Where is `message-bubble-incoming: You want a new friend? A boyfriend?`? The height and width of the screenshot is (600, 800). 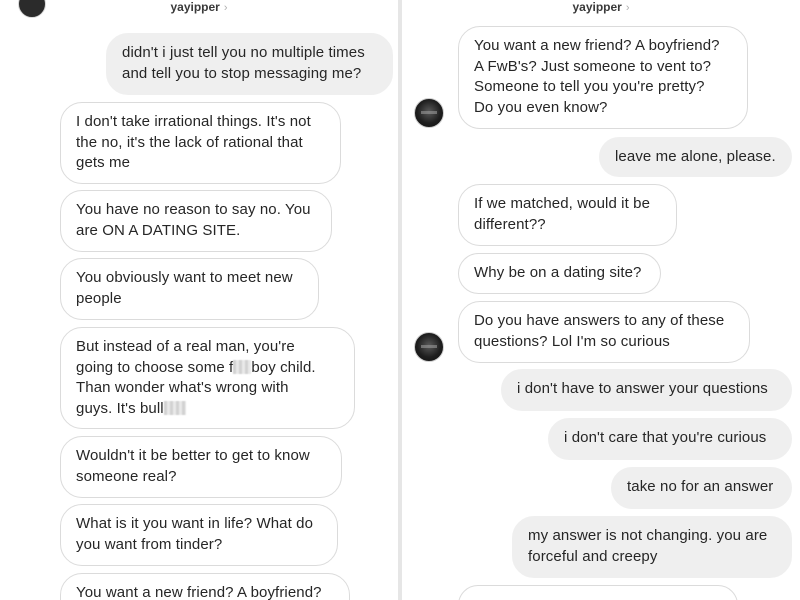 message-bubble-incoming: You want a new friend? A boyfriend? is located at coordinates (205, 586).